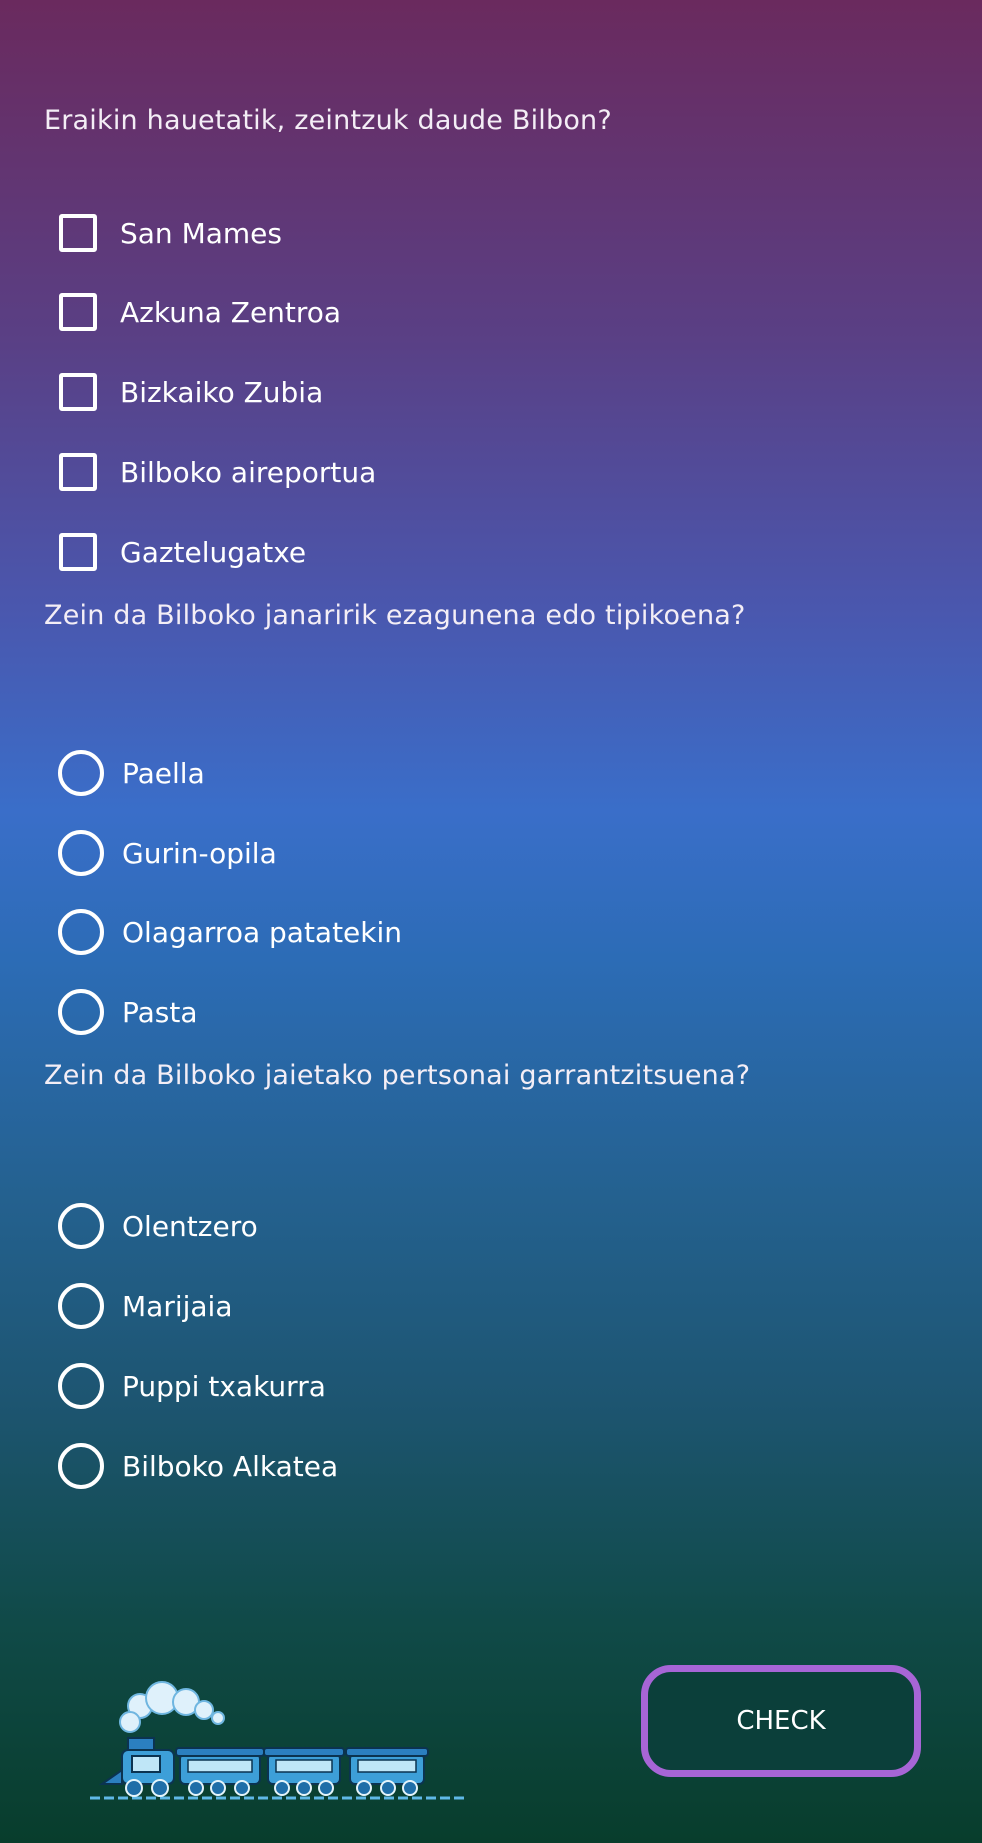  I want to click on radio-option-puppi-txakurra: Puppi txakurra, so click(192, 1386).